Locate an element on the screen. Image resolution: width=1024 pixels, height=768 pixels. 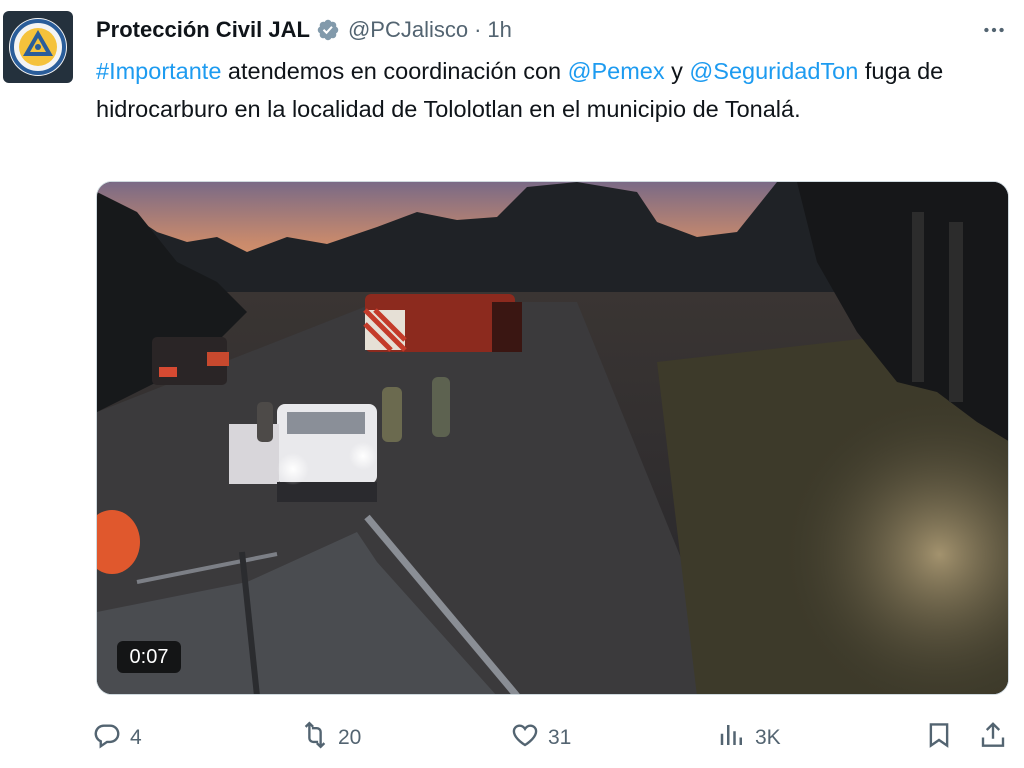
post-time: 1h is located at coordinates (499, 30).